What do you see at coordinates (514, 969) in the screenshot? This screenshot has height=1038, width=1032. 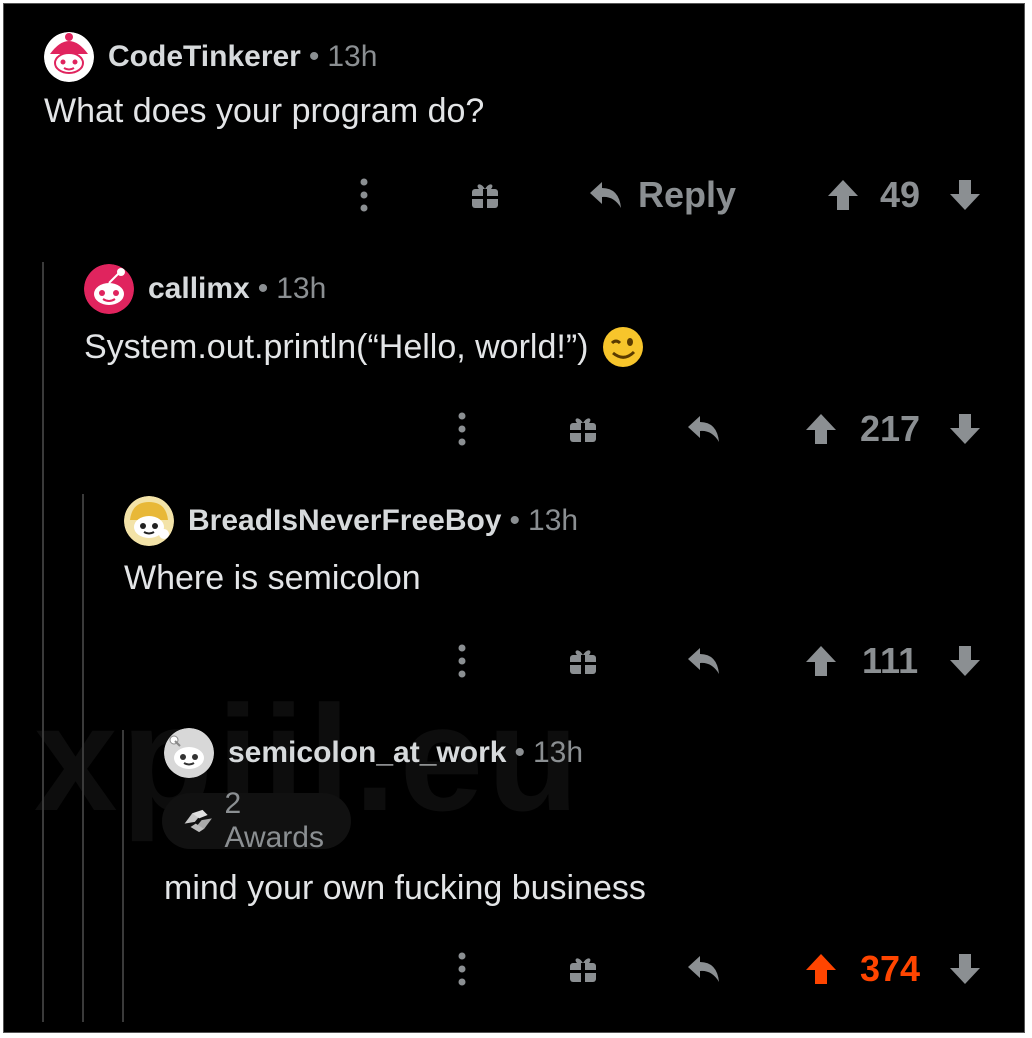 I see `comment-actions: 374` at bounding box center [514, 969].